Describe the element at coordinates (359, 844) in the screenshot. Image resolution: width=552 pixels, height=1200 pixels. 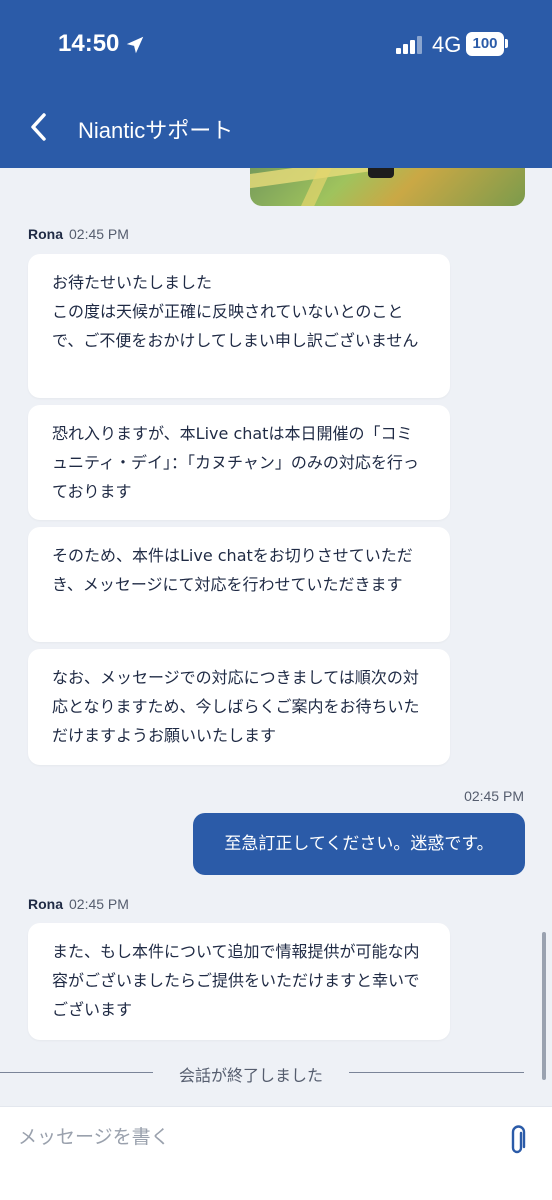
I see `outgoing-message-bubble: 至急訂正してください。迷惑です。` at that location.